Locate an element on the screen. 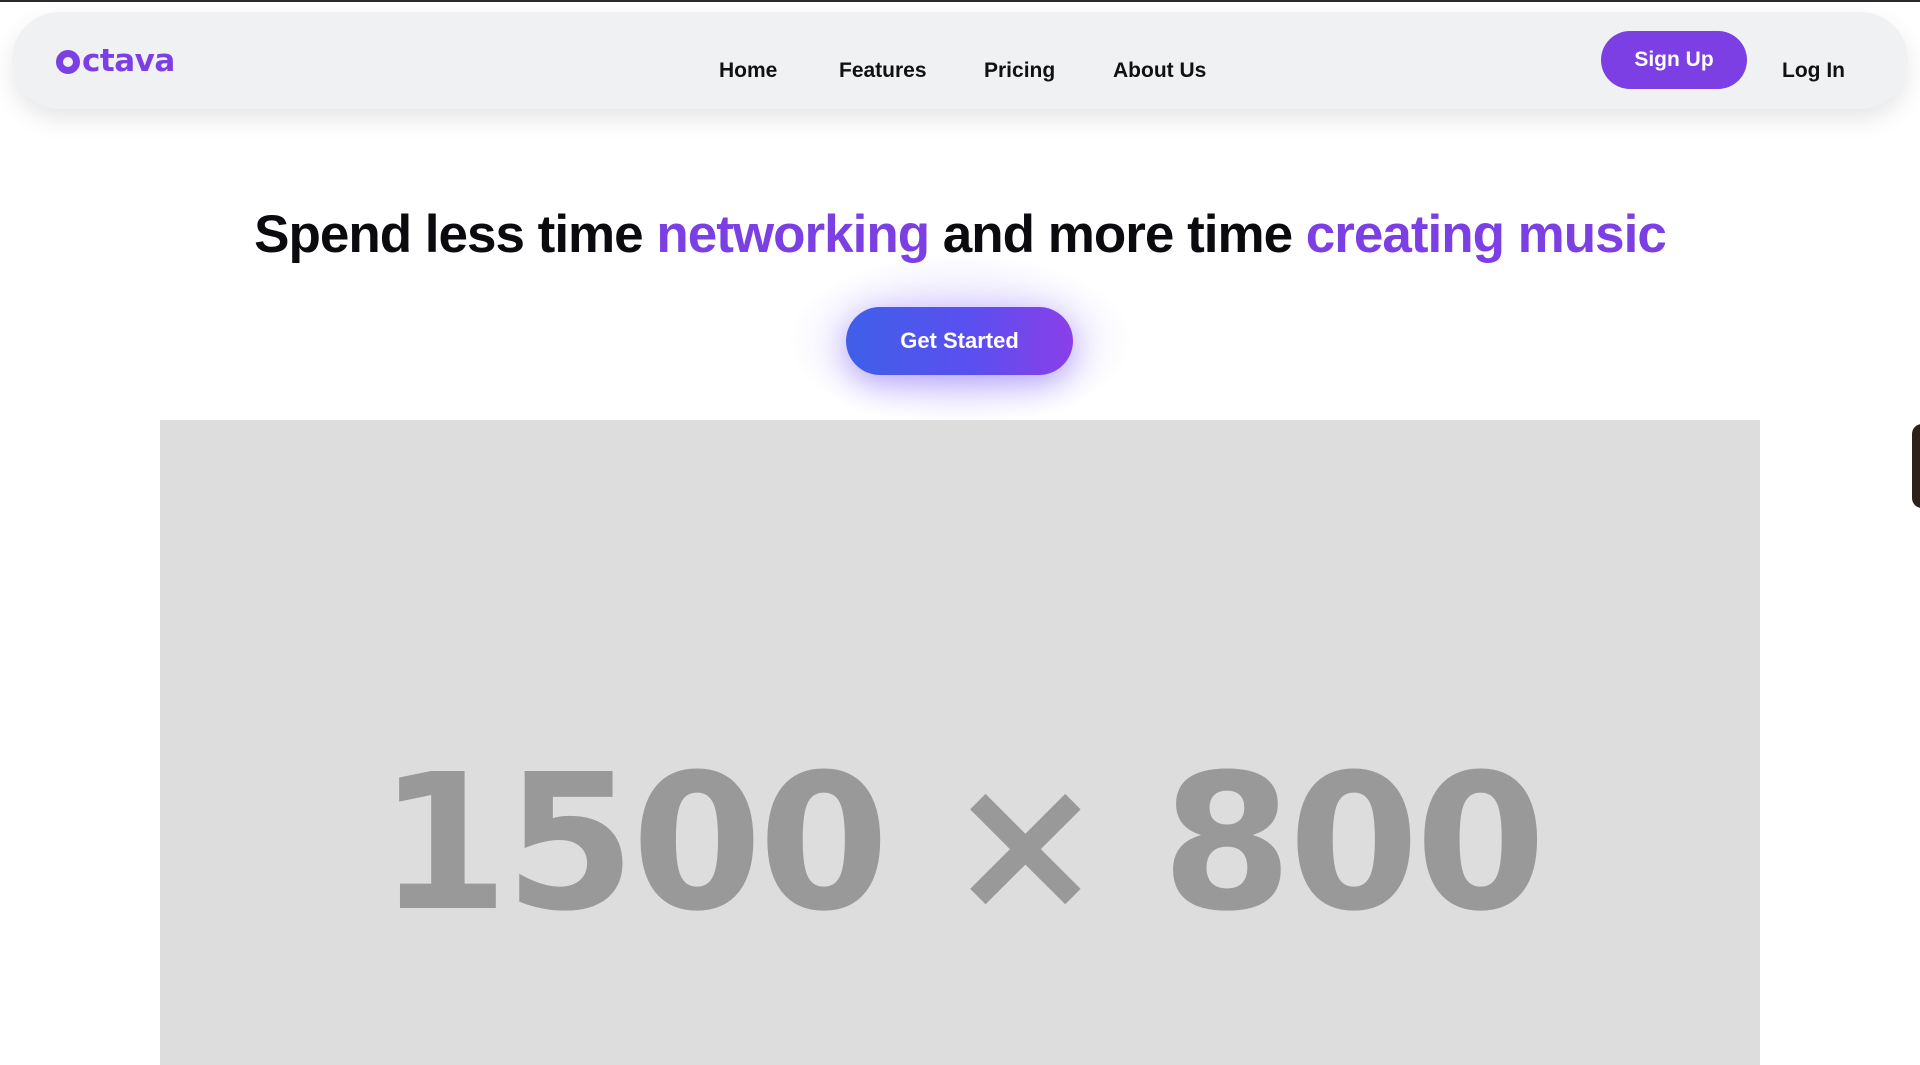  hero-title-highlight-networking: networking is located at coordinates (793, 234).